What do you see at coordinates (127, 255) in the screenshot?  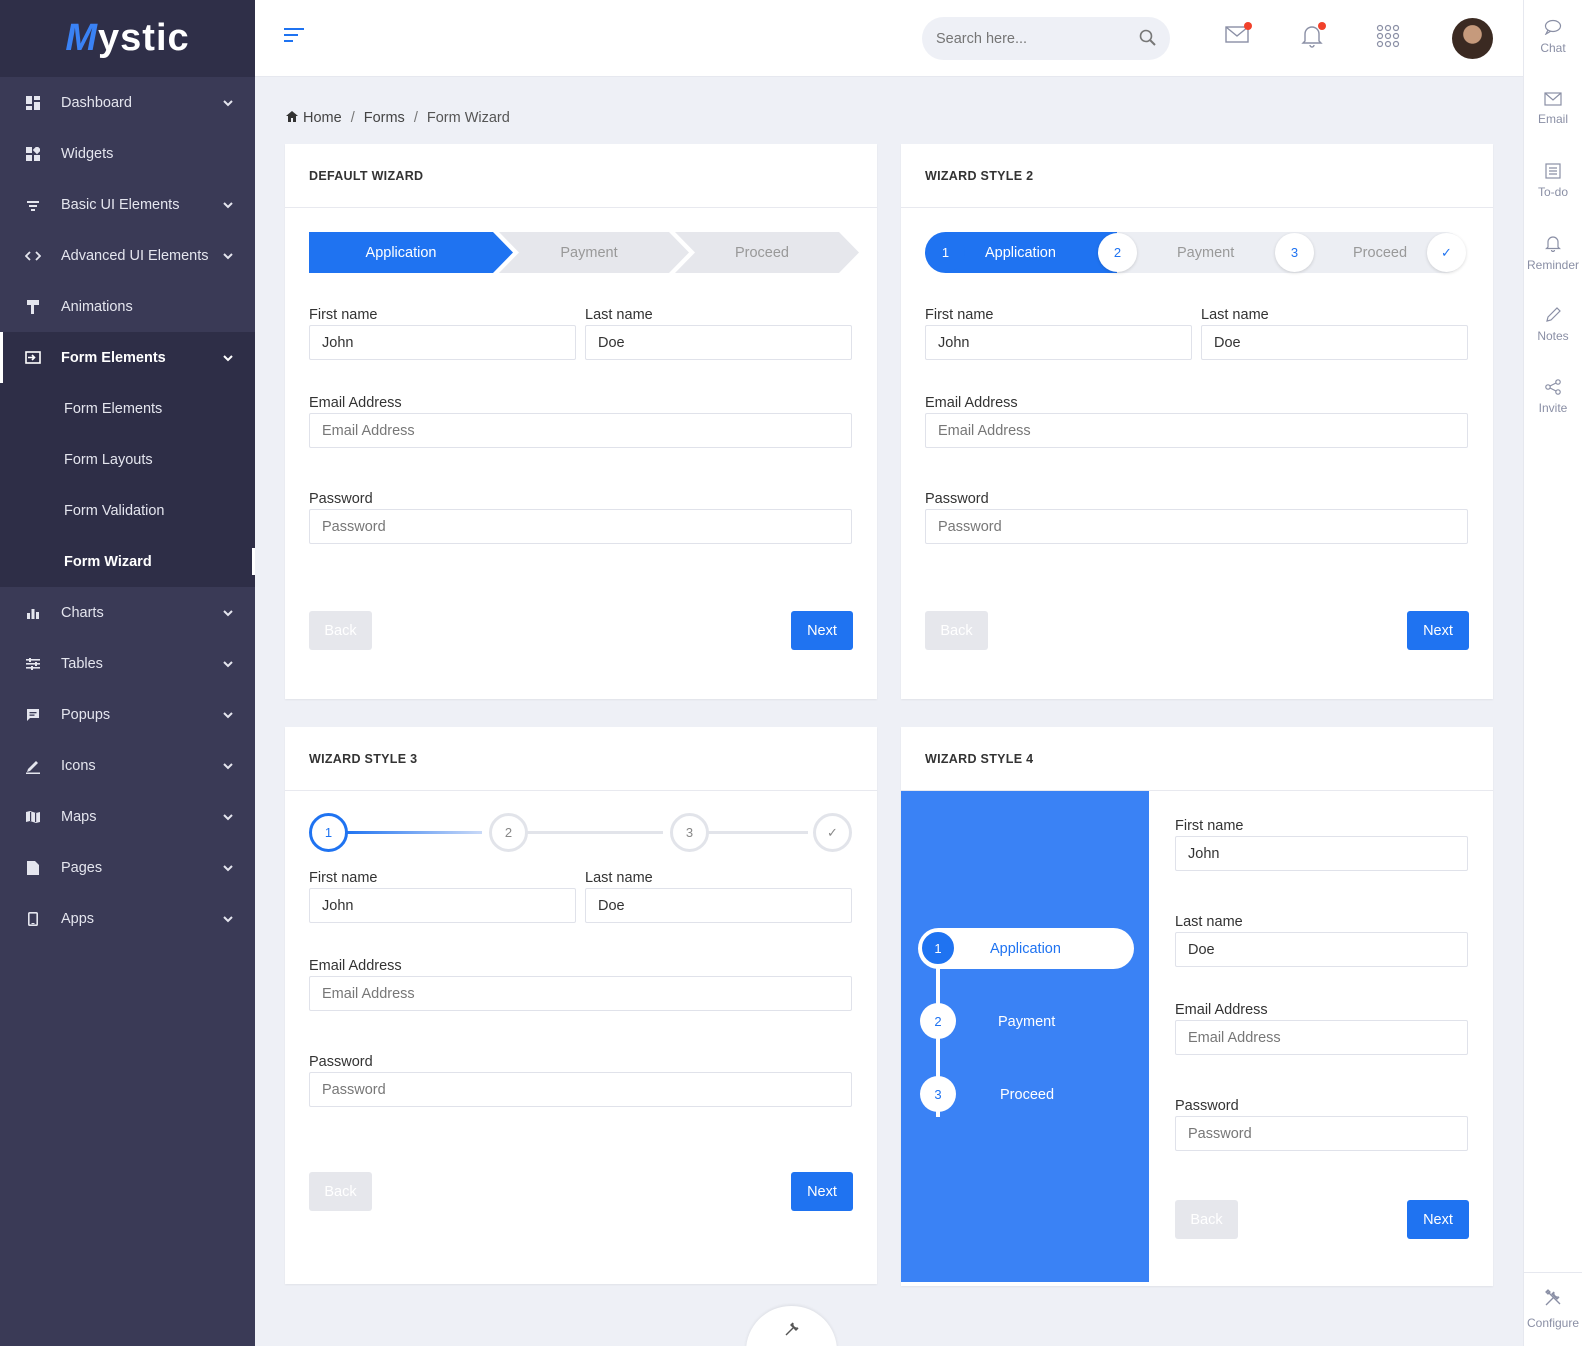 I see `sidebar-item-advanced-ui: Advanced UI Elements` at bounding box center [127, 255].